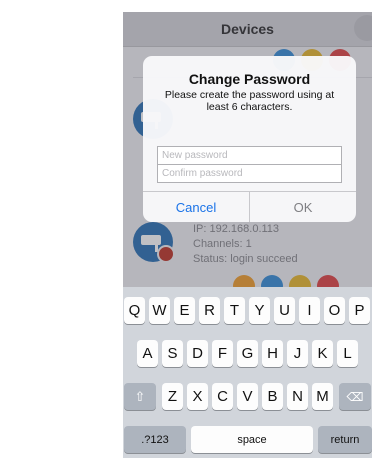  What do you see at coordinates (249, 173) in the screenshot?
I see `confirm-password-input` at bounding box center [249, 173].